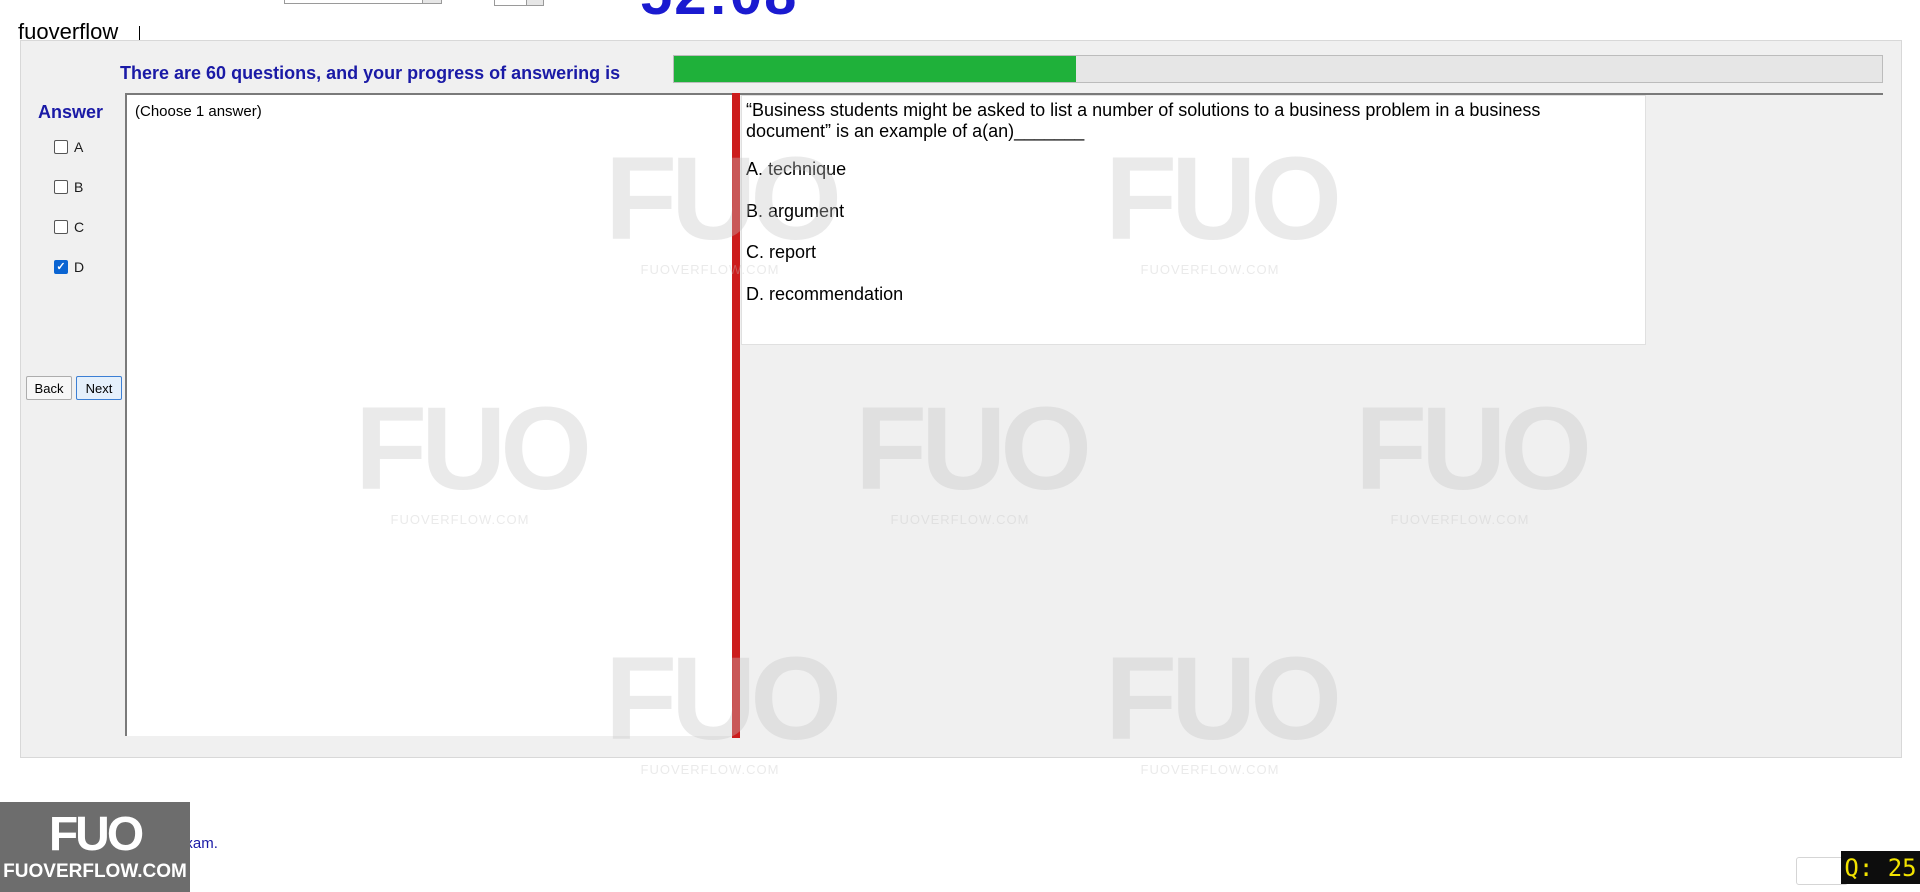 The width and height of the screenshot is (1920, 892). I want to click on countdown-timer: 52:08, so click(719, 12).